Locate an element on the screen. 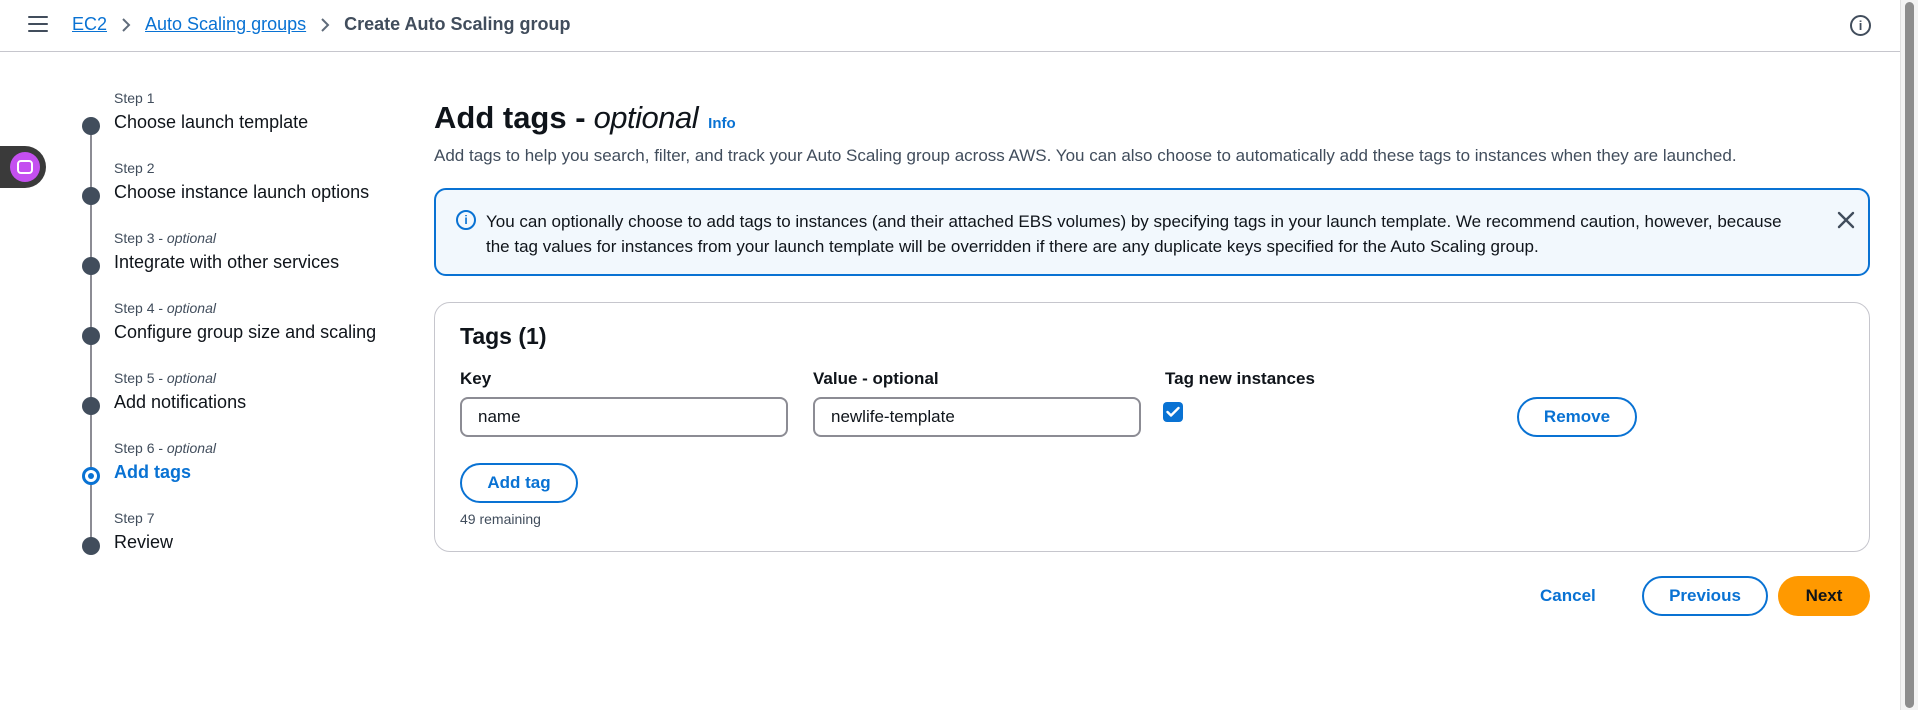  assistant-widget-button is located at coordinates (23, 167).